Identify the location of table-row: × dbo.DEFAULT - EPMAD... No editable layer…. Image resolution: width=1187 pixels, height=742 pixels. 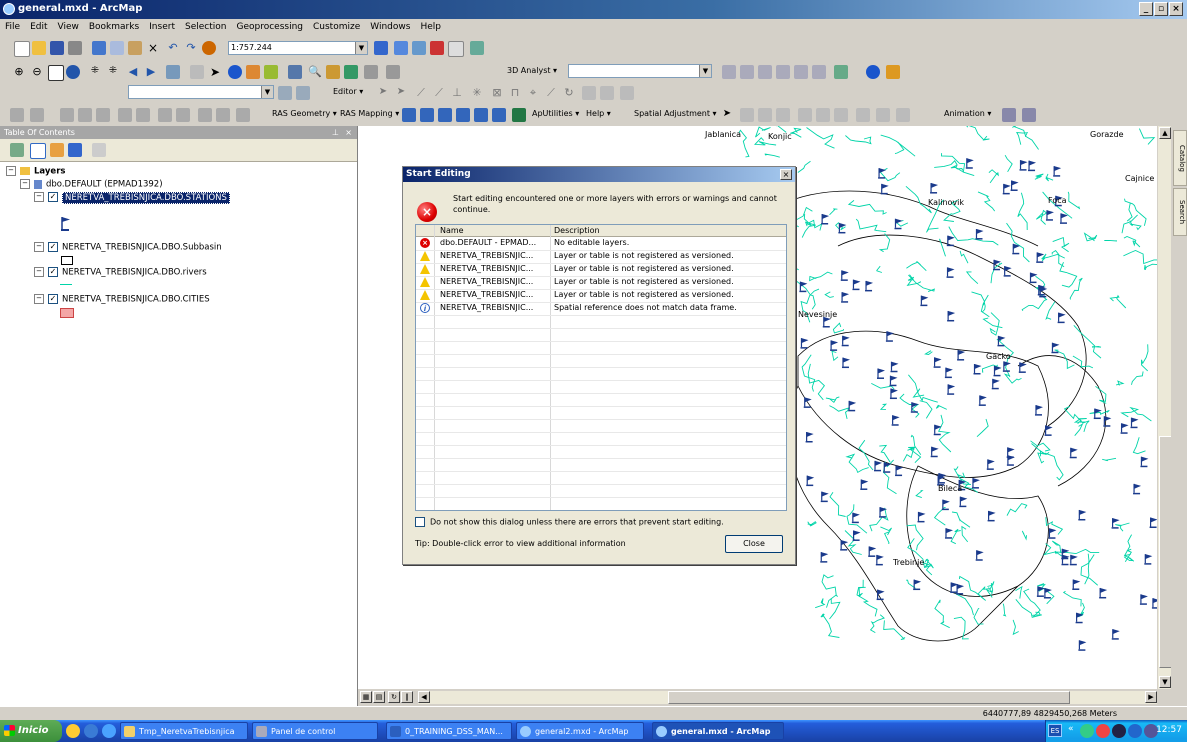
(601, 244).